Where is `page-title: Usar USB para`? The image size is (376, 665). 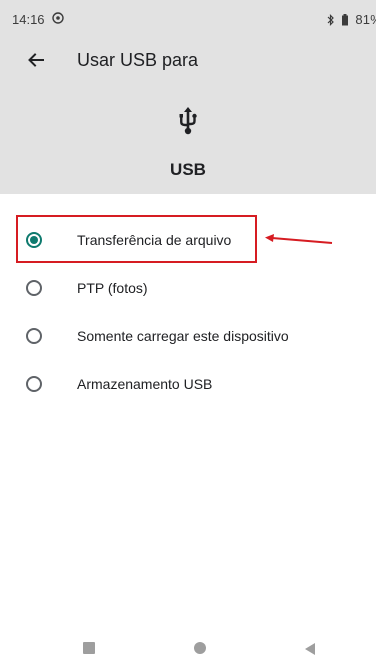 page-title: Usar USB para is located at coordinates (138, 60).